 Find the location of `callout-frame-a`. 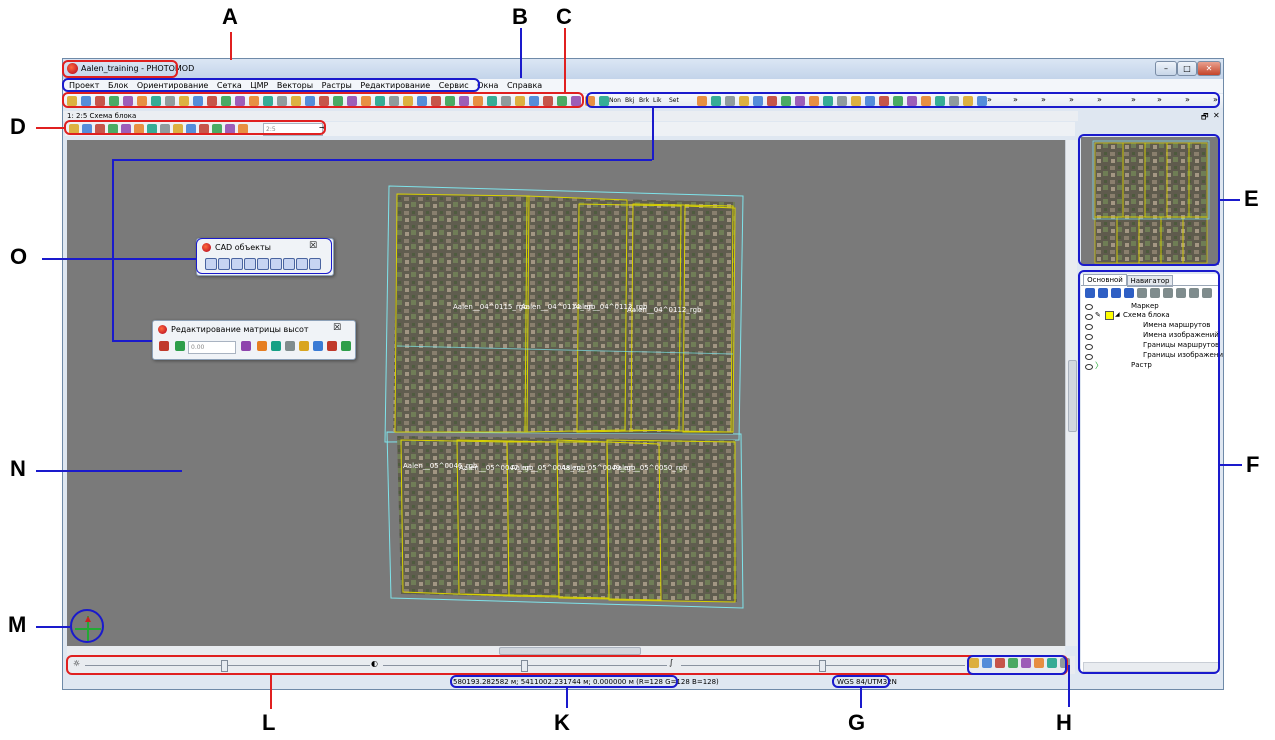

callout-frame-a is located at coordinates (120, 69).